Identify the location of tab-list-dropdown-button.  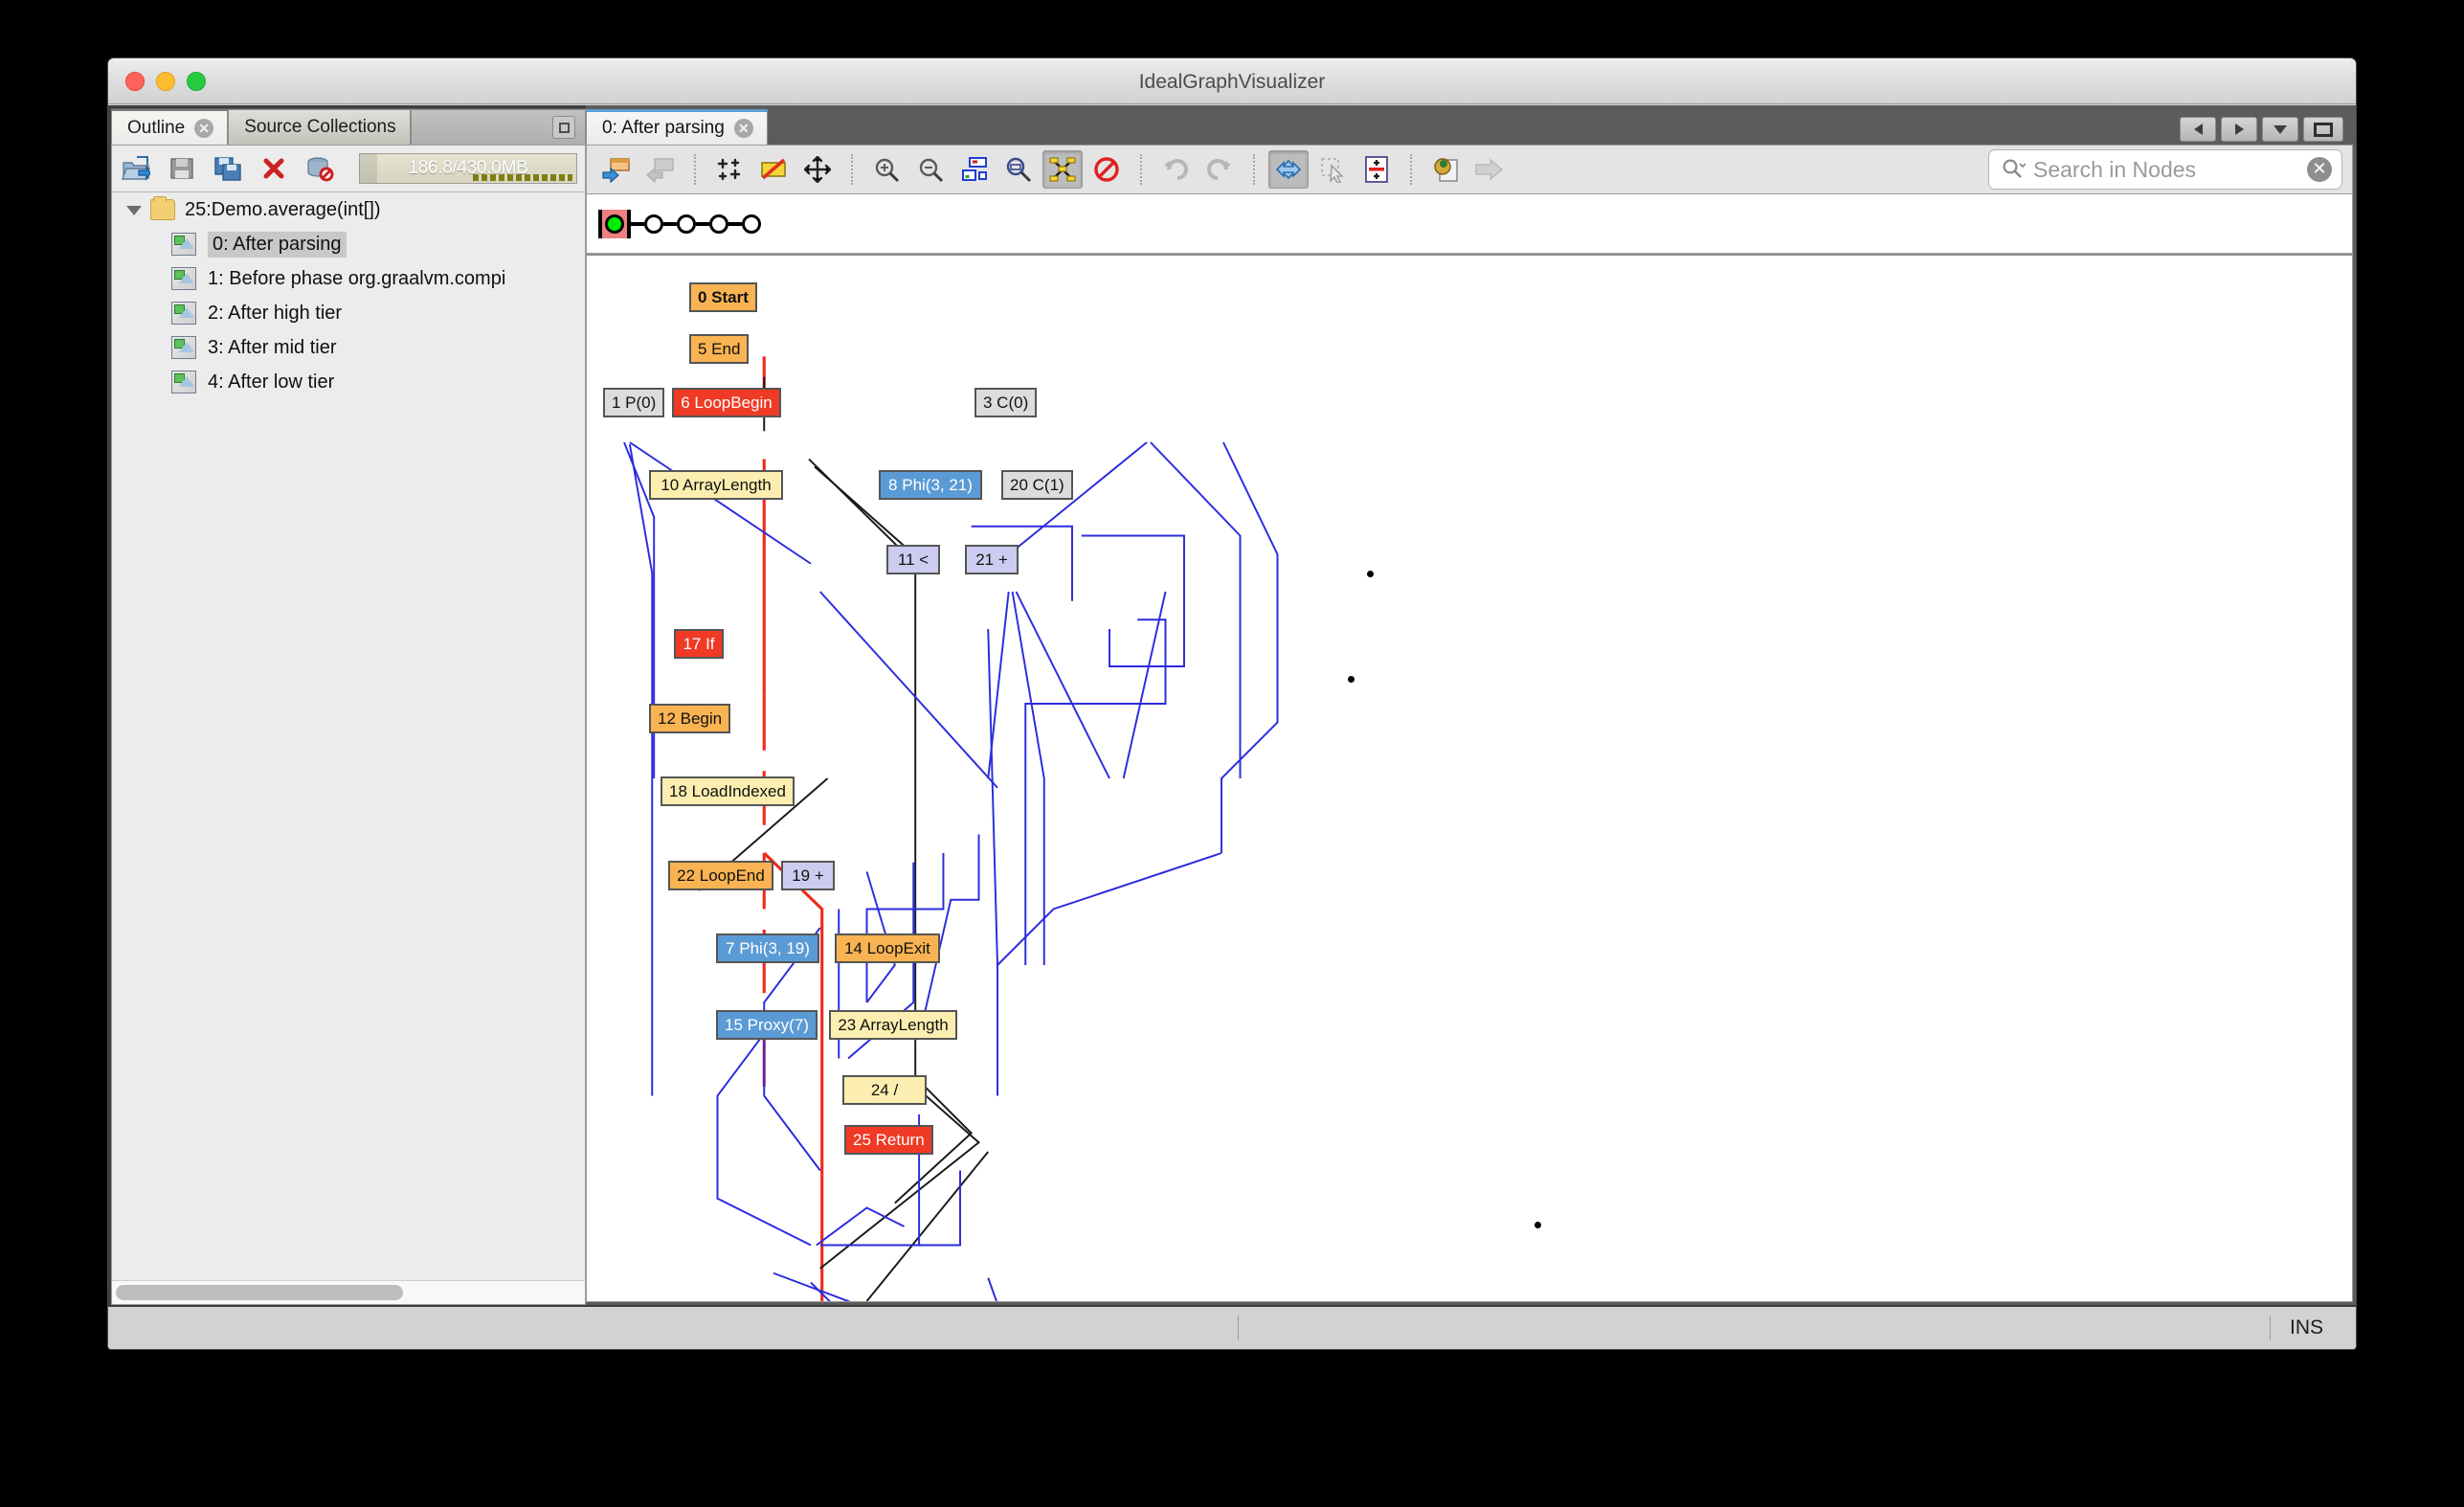
(2280, 129).